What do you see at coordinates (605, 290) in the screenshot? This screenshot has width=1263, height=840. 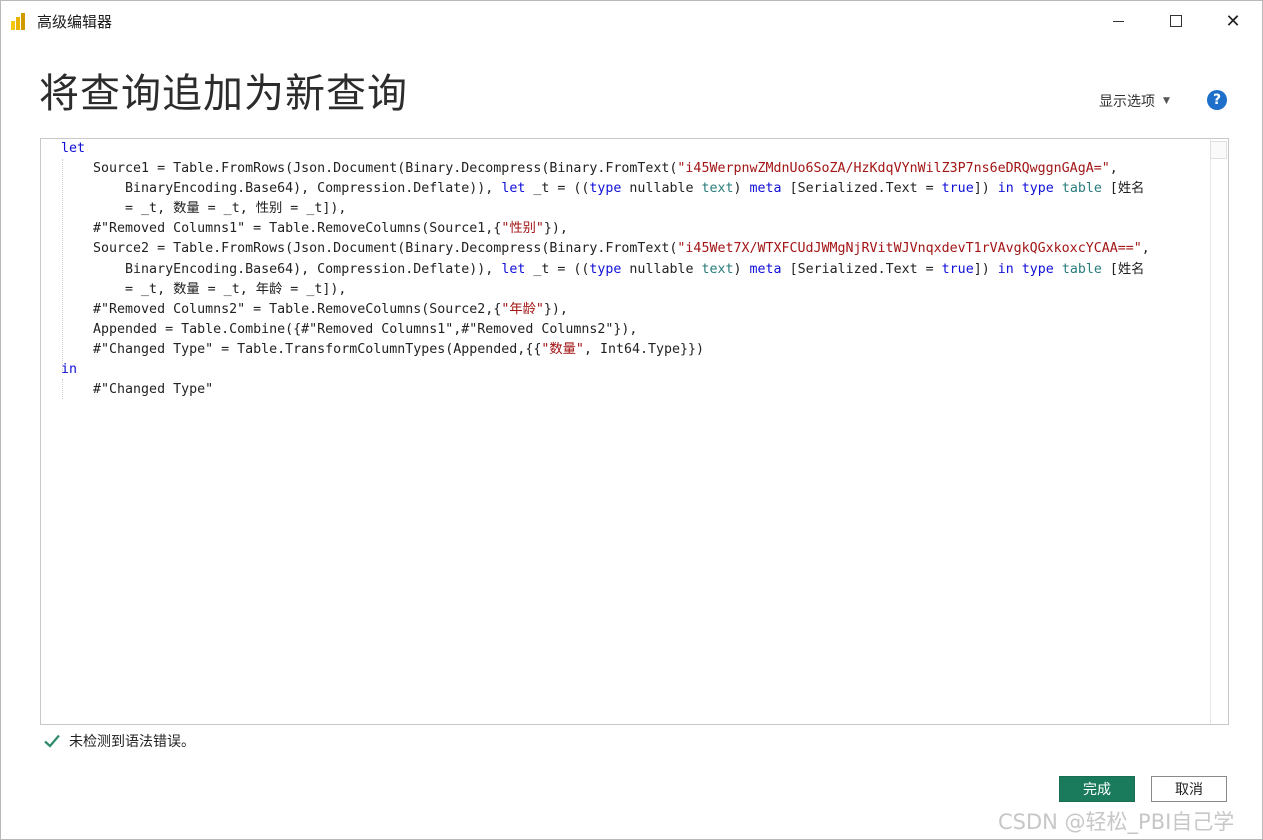 I see `code-line: = _t, 数量 = _t, 年龄 = _t]),` at bounding box center [605, 290].